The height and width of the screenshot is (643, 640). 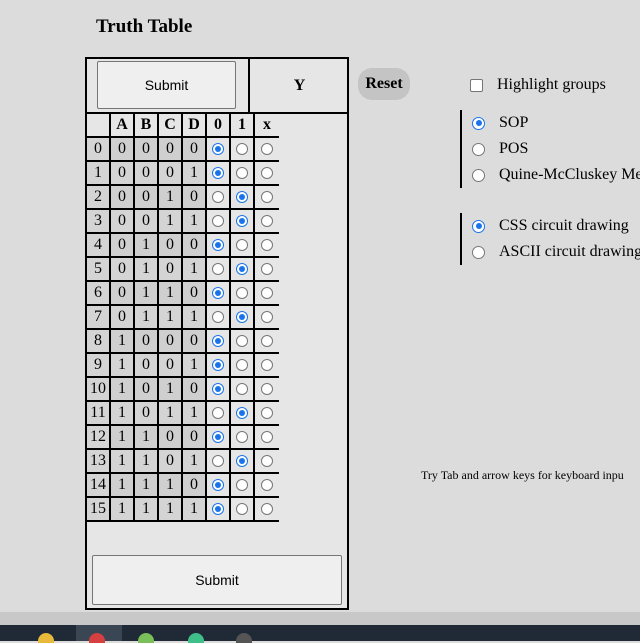 What do you see at coordinates (99, 366) in the screenshot?
I see `row-index: 9` at bounding box center [99, 366].